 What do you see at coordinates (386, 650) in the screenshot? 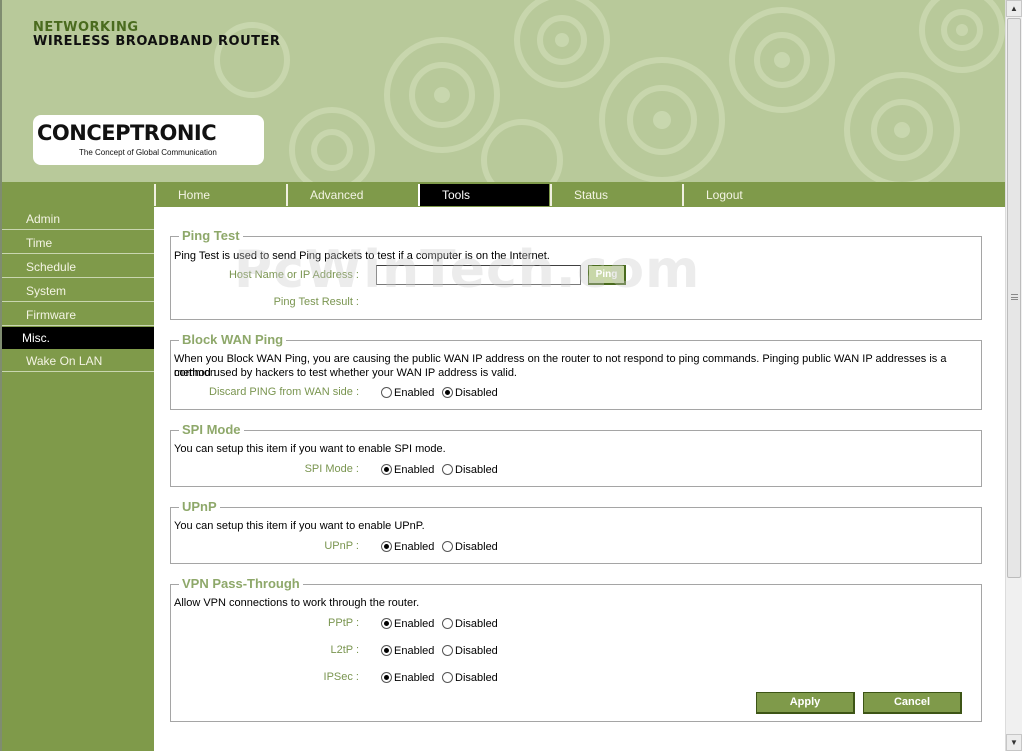
I see `l2tp-enabled-radio` at bounding box center [386, 650].